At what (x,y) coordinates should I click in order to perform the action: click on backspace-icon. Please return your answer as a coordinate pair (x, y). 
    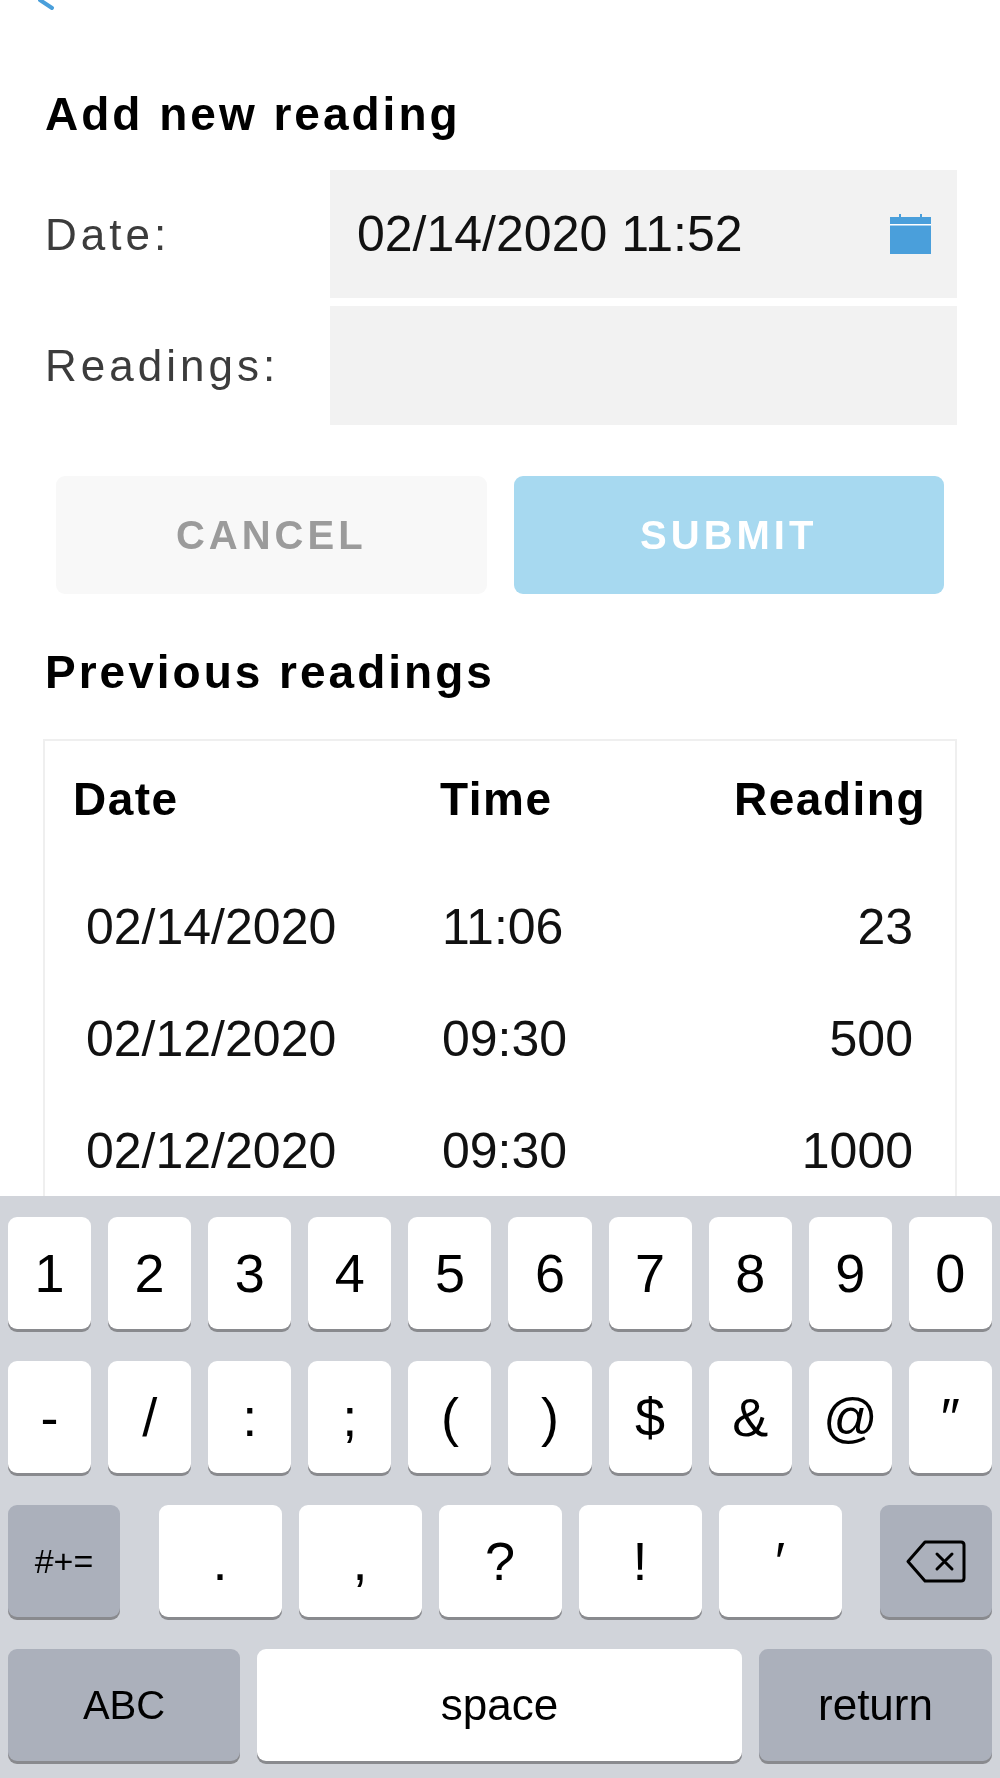
    Looking at the image, I should click on (936, 1561).